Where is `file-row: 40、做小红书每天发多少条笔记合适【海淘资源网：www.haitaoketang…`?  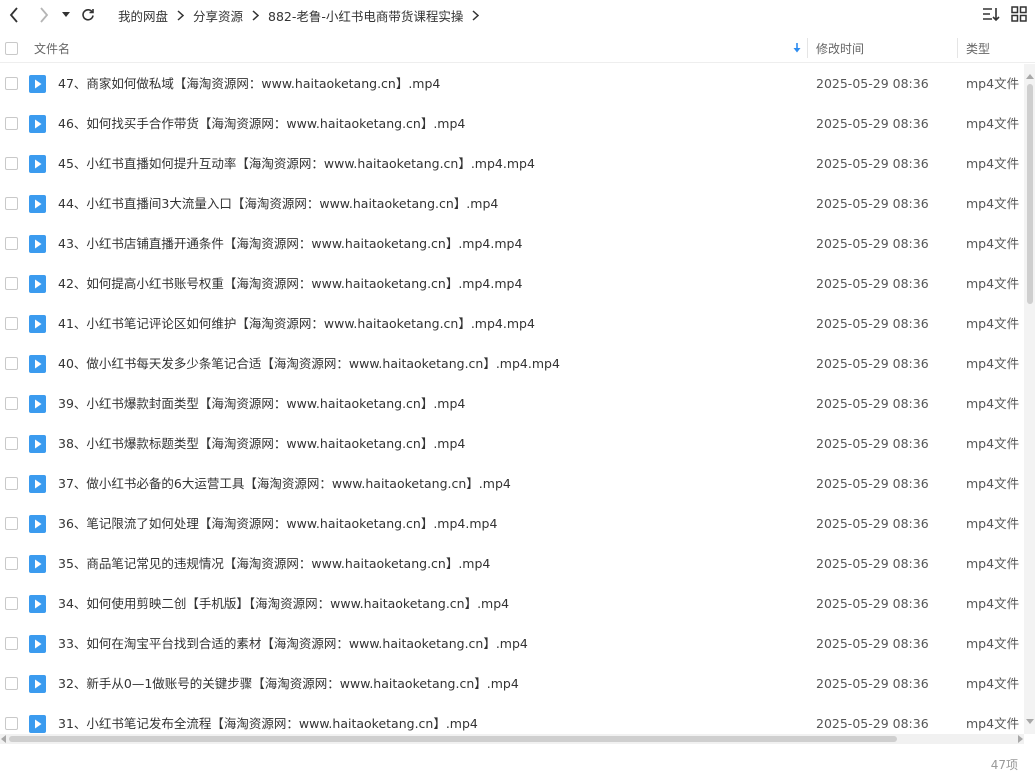
file-row: 40、做小红书每天发多少条笔记合适【海淘资源网：www.haitaoketang… is located at coordinates (512, 364).